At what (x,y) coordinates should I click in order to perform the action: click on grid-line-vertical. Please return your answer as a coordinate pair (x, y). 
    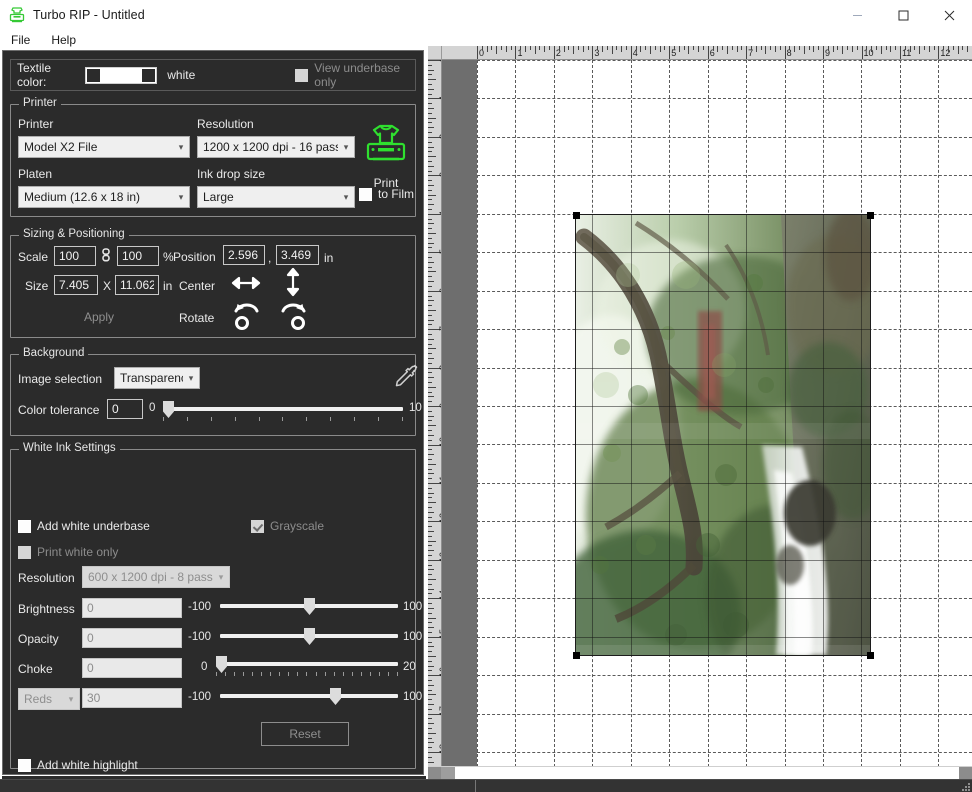
    Looking at the image, I should click on (938, 413).